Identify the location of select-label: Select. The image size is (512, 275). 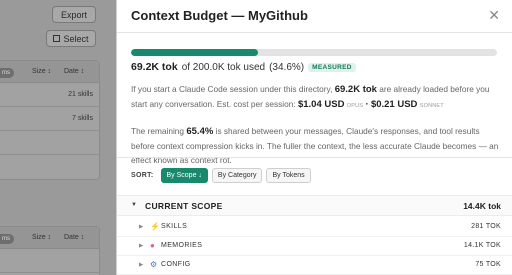
(76, 38).